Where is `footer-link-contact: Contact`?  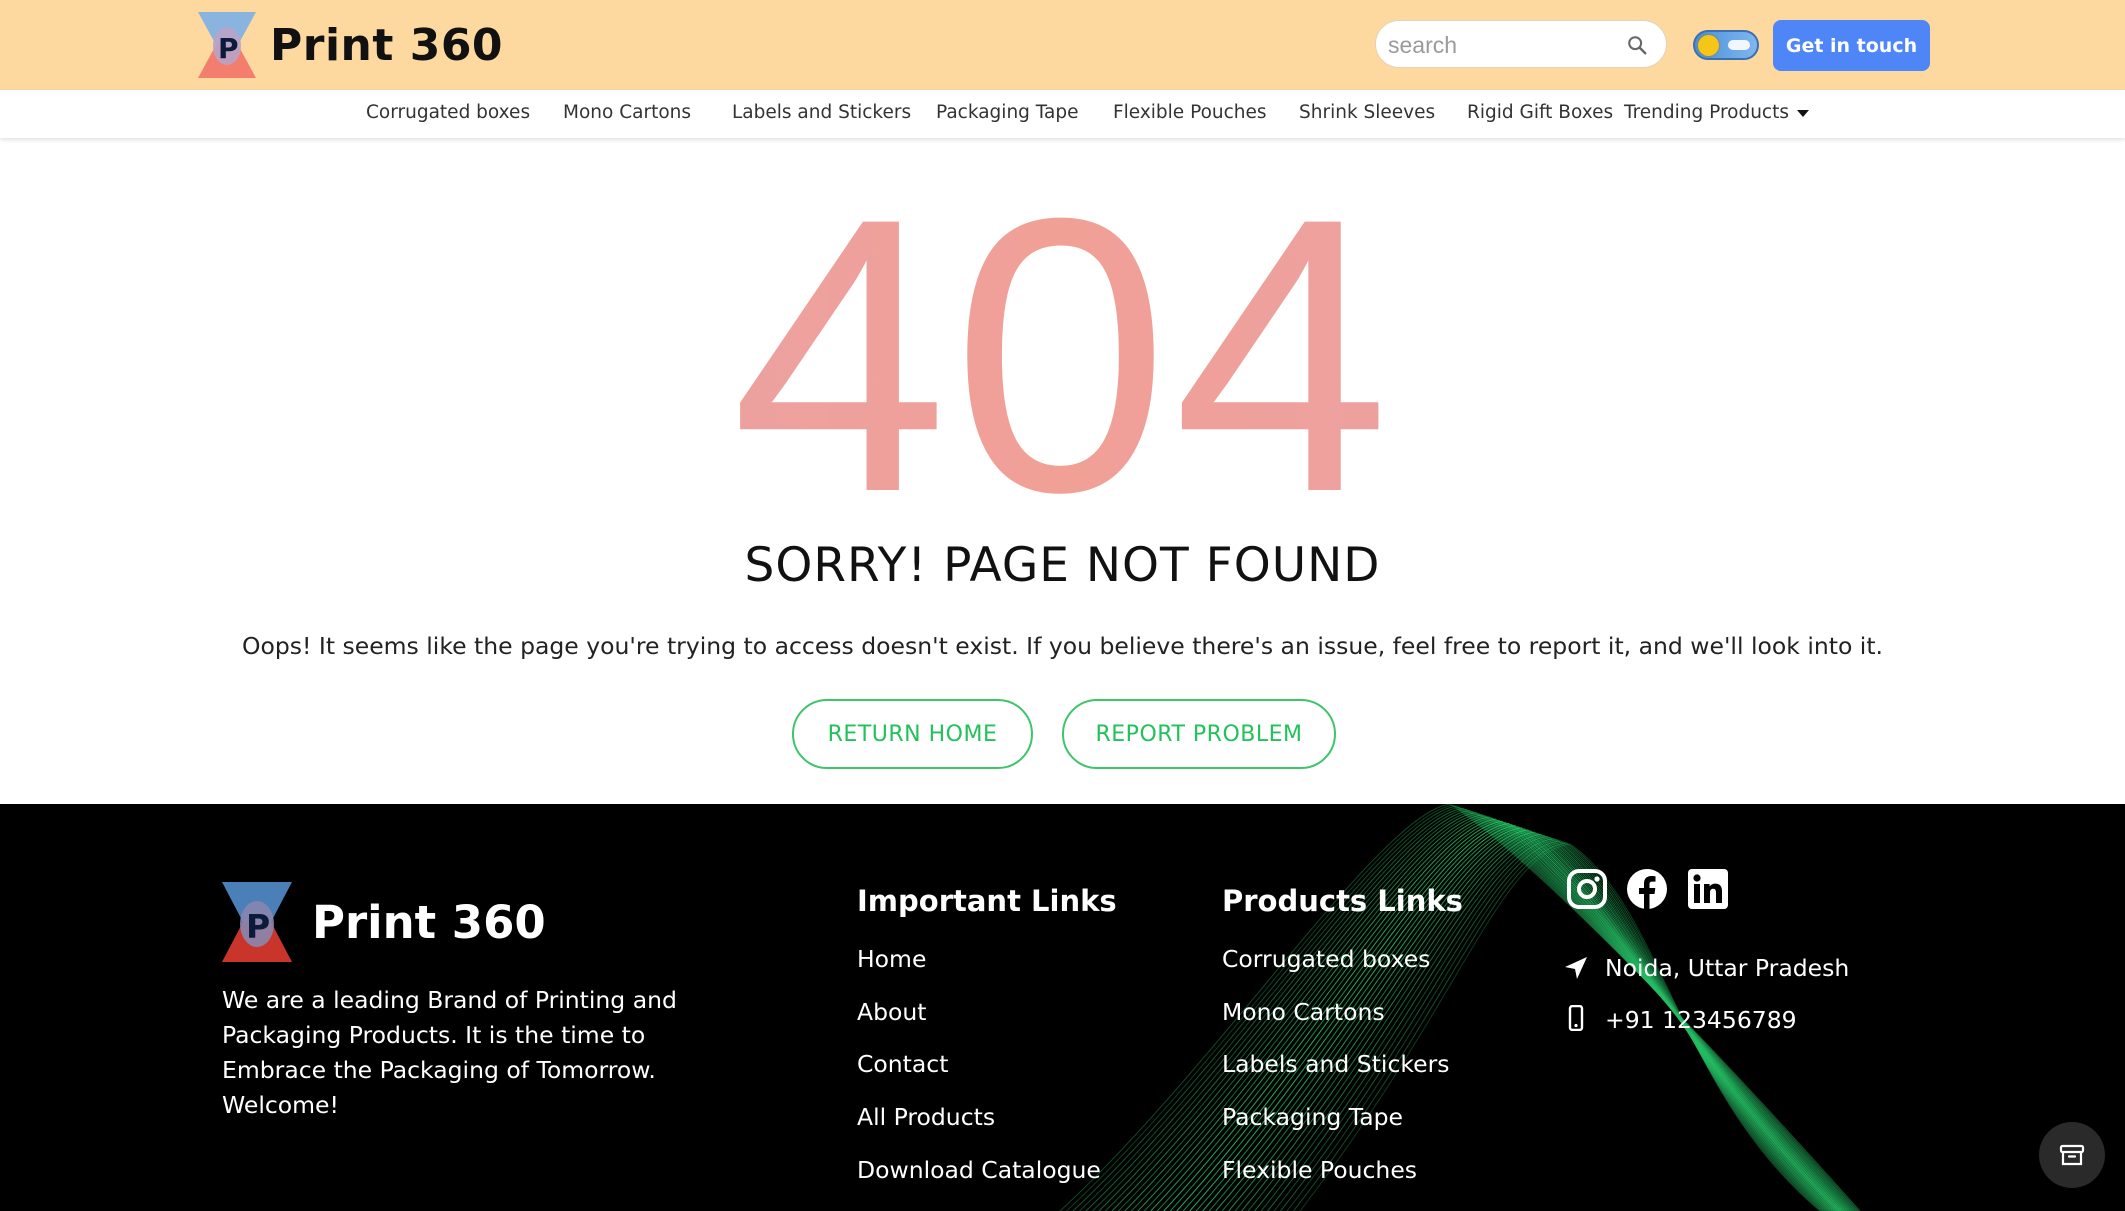
footer-link-contact: Contact is located at coordinates (902, 1064).